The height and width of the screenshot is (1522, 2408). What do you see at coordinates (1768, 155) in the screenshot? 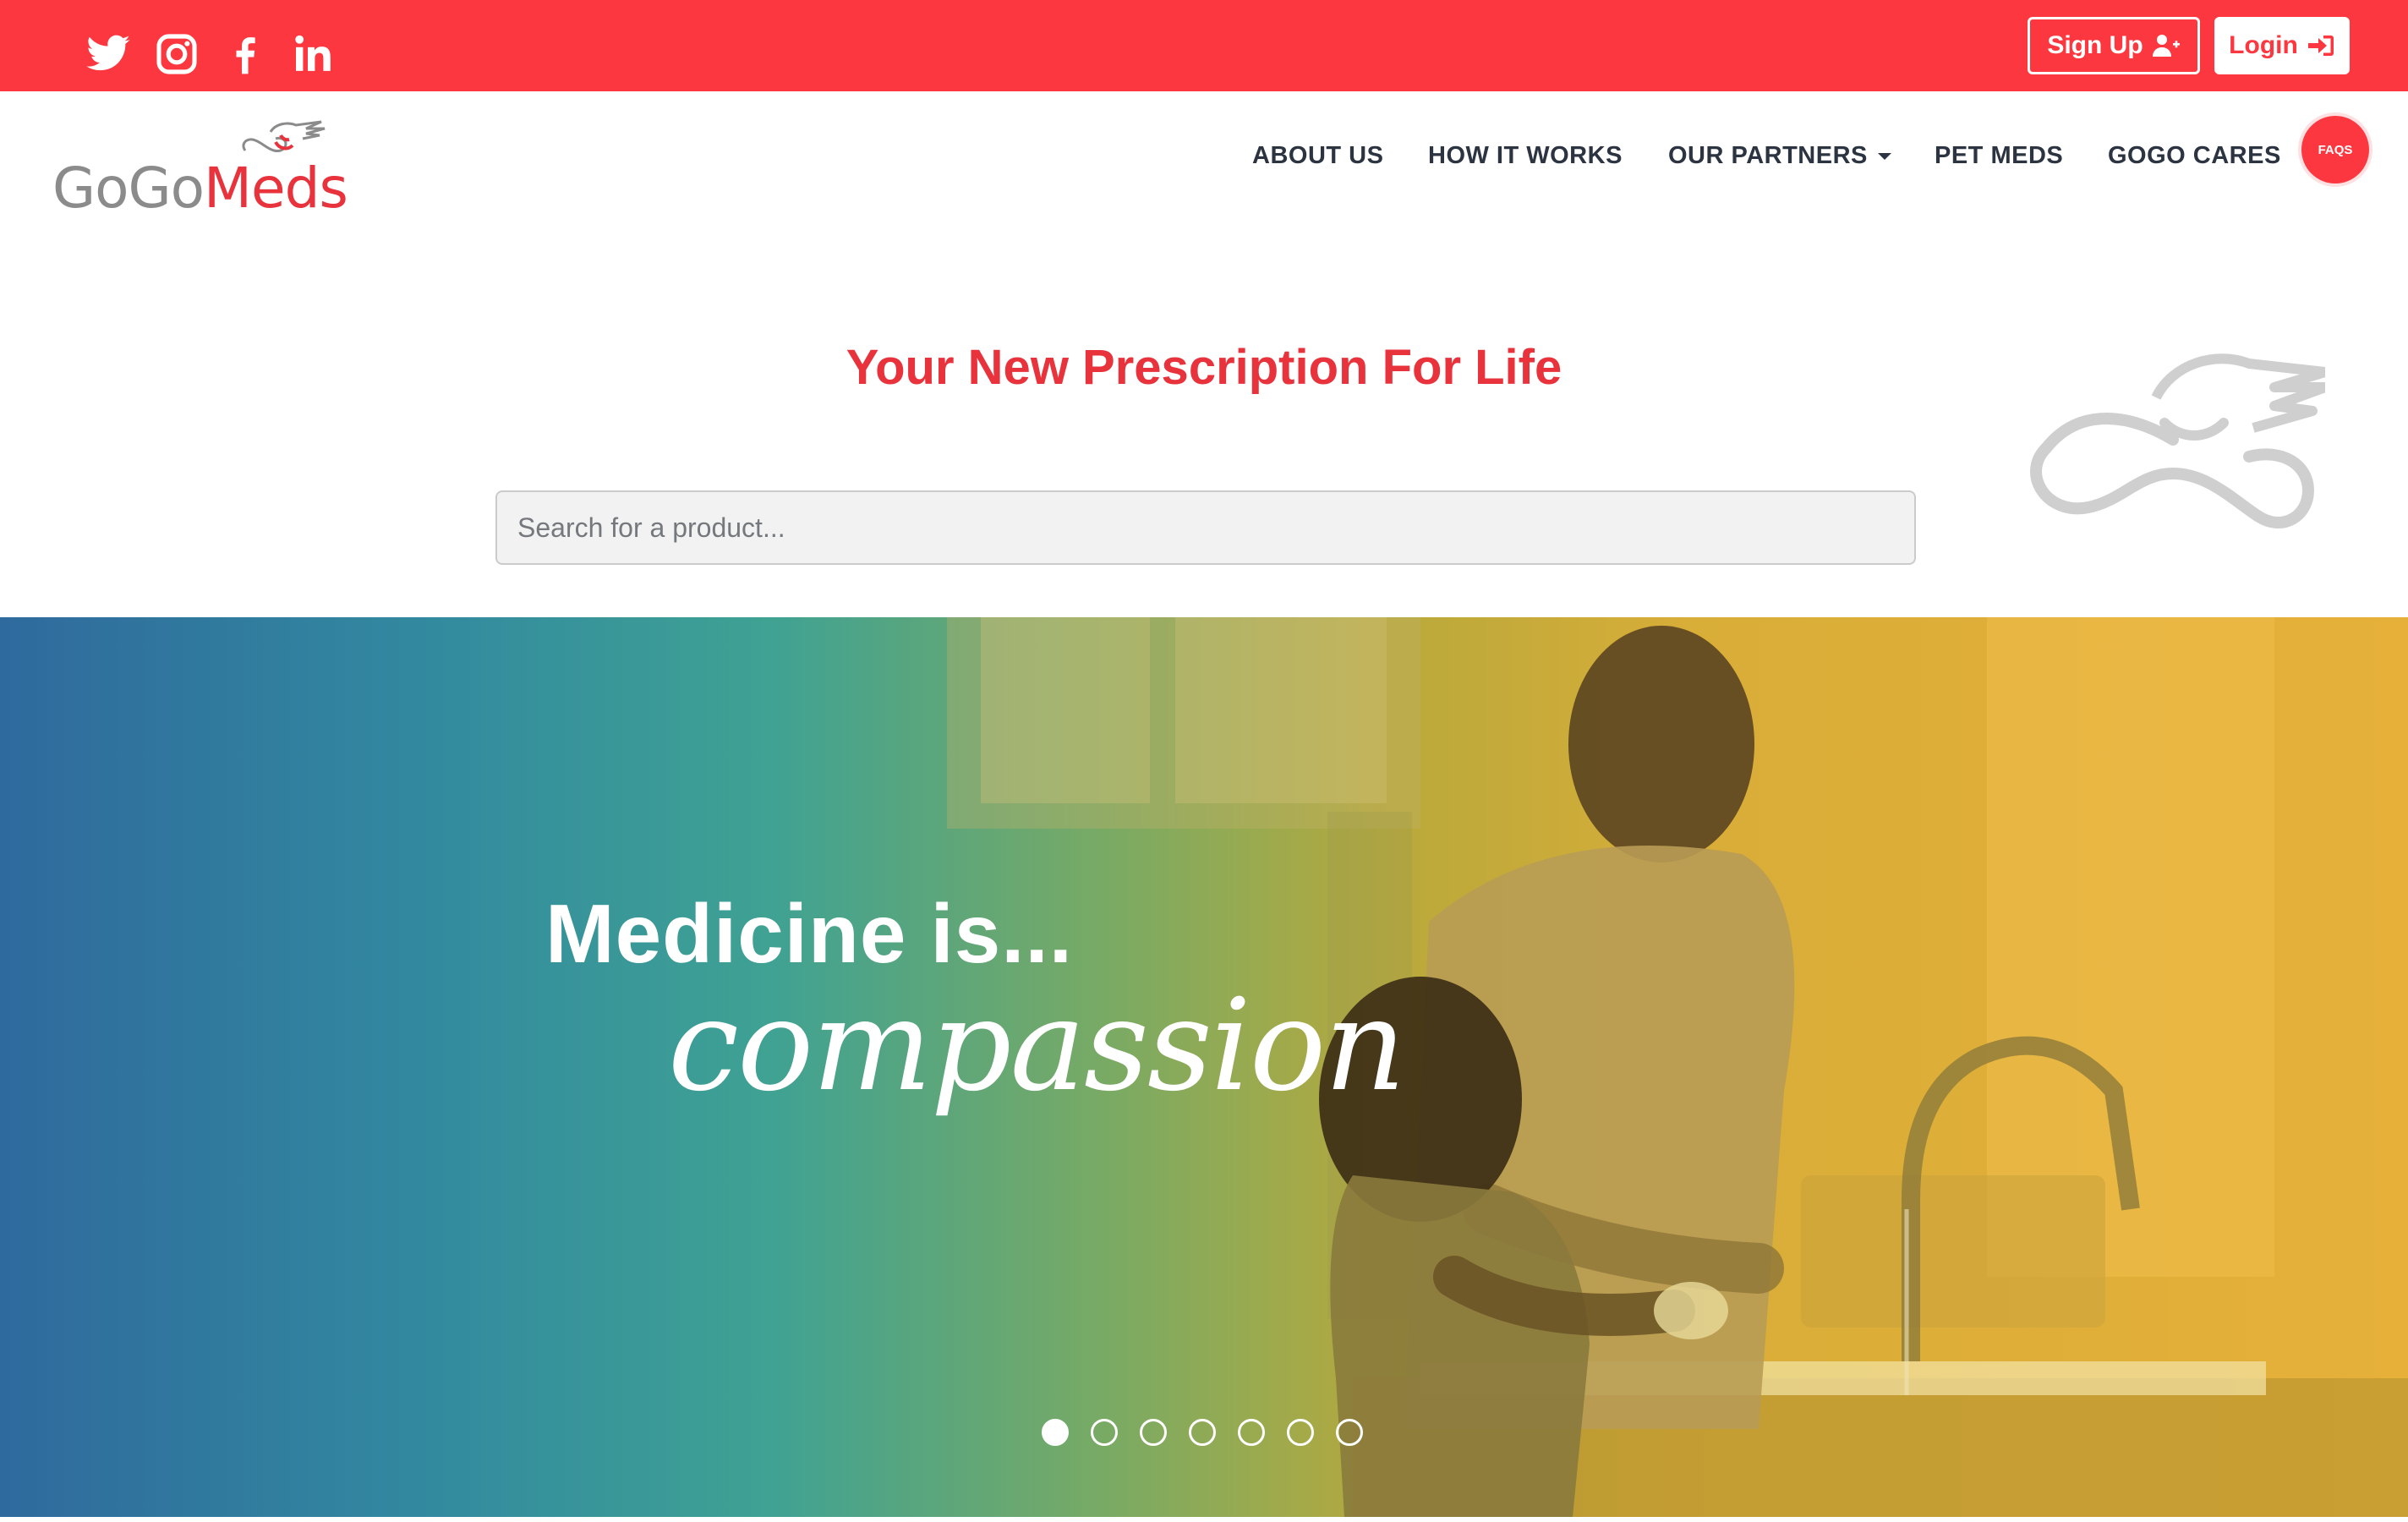
I see `nav-our-partners-label: OUR PARTNERS` at bounding box center [1768, 155].